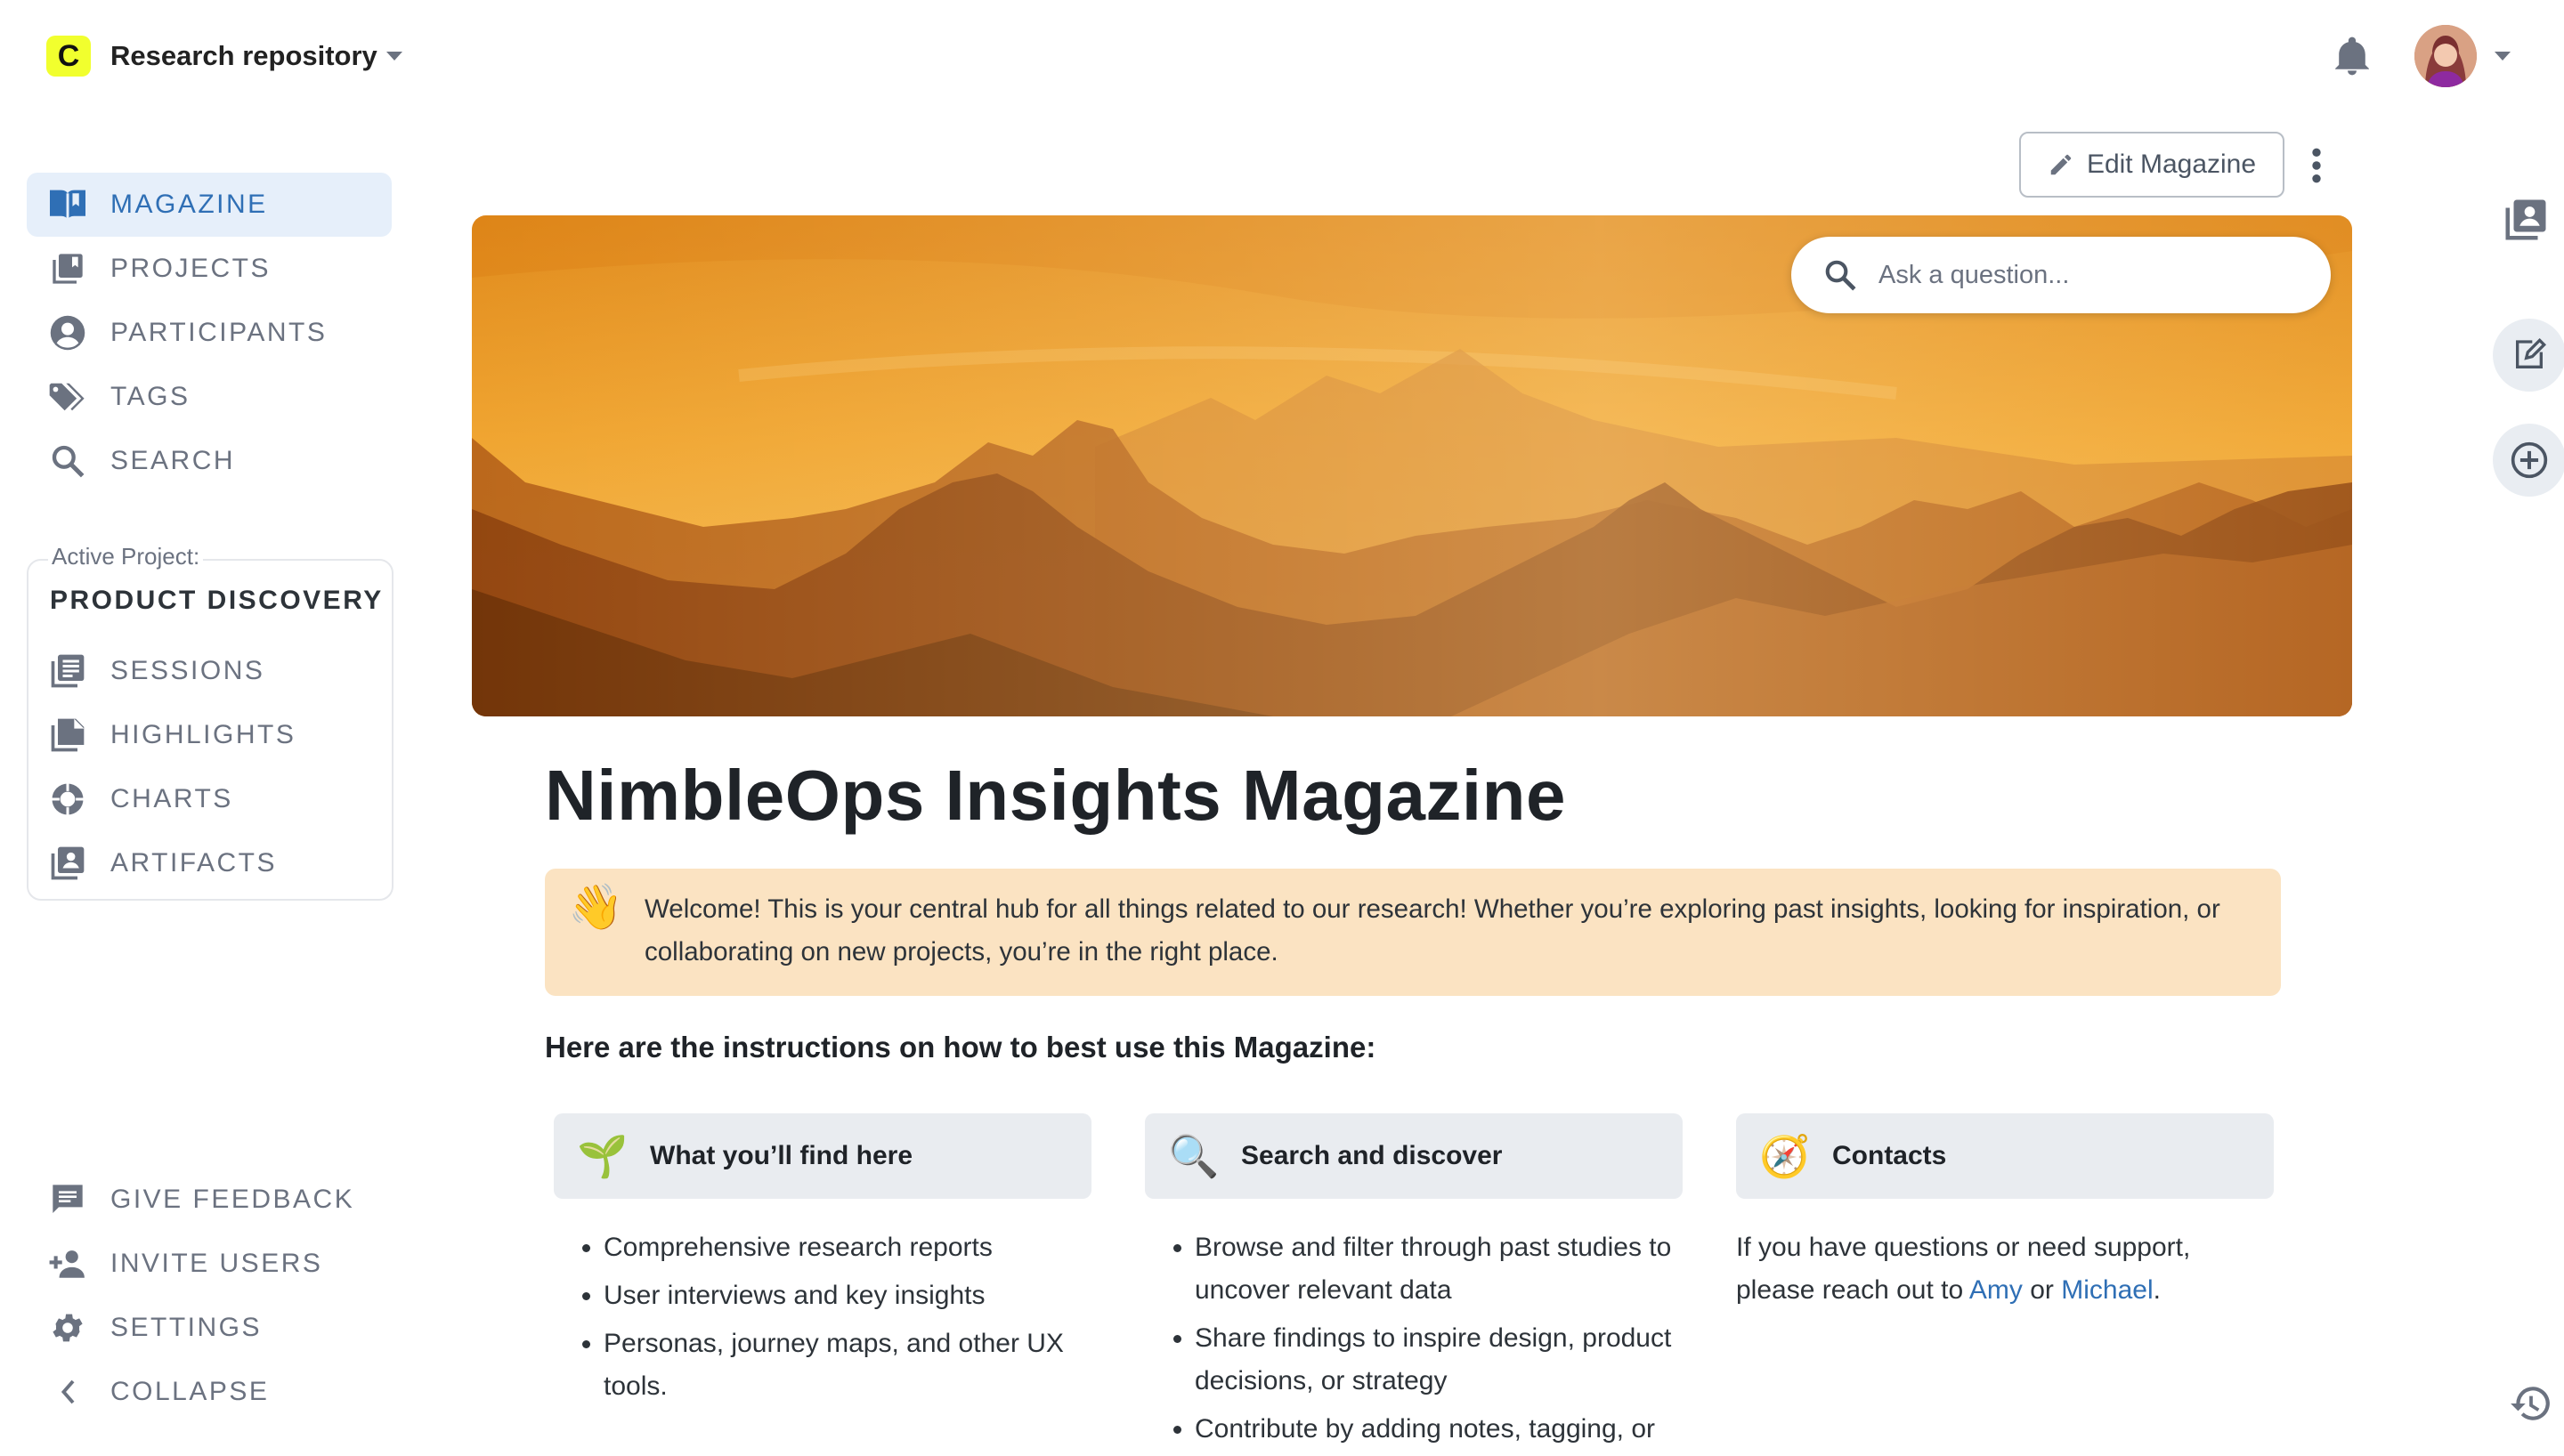 This screenshot has height=1456, width=2564. What do you see at coordinates (186, 1327) in the screenshot?
I see `sidebar-item-label: SETTINGS` at bounding box center [186, 1327].